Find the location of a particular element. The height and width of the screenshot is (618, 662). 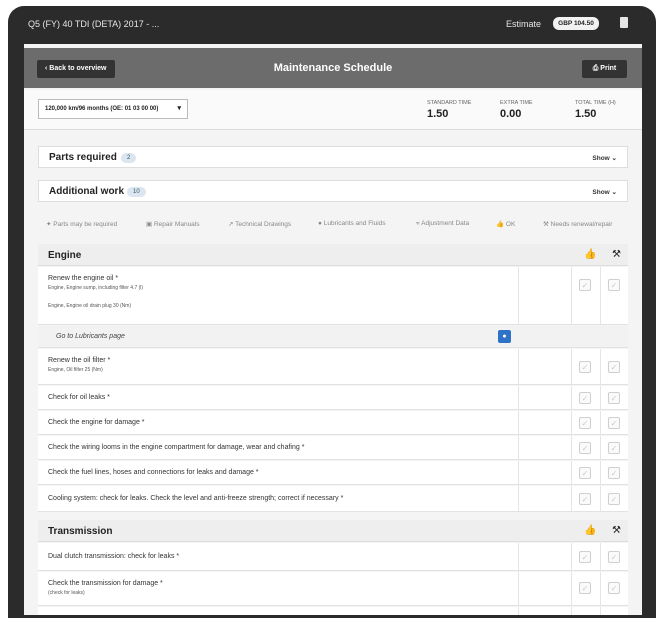

legend-adjustment-data: ⫧ Adjustment Data is located at coordinates (443, 223).